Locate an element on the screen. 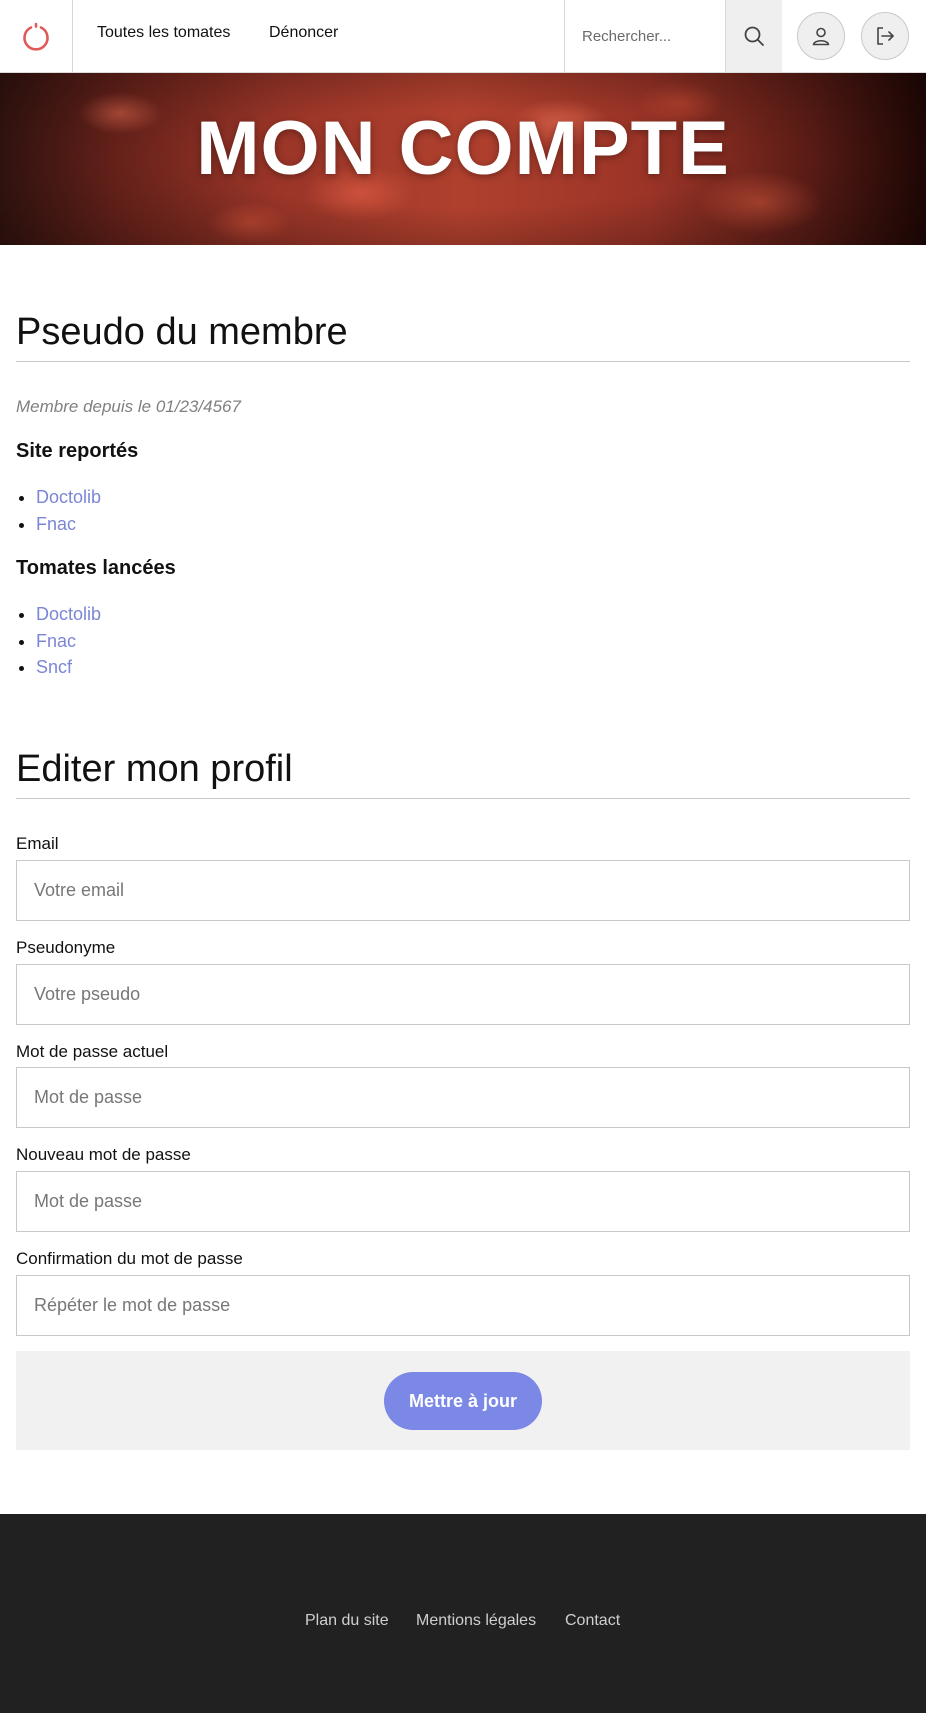 Image resolution: width=926 pixels, height=1713 pixels. footer: Plan du site Mentions légales Contact is located at coordinates (463, 1613).